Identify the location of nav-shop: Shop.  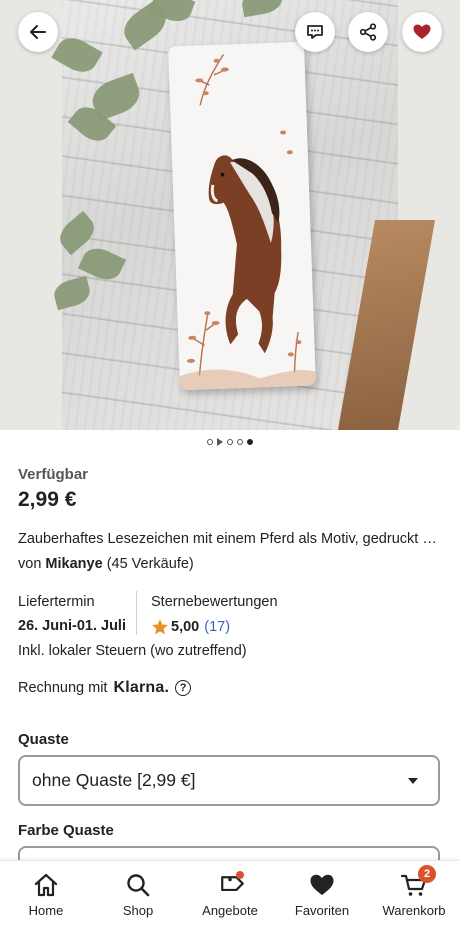
(138, 894).